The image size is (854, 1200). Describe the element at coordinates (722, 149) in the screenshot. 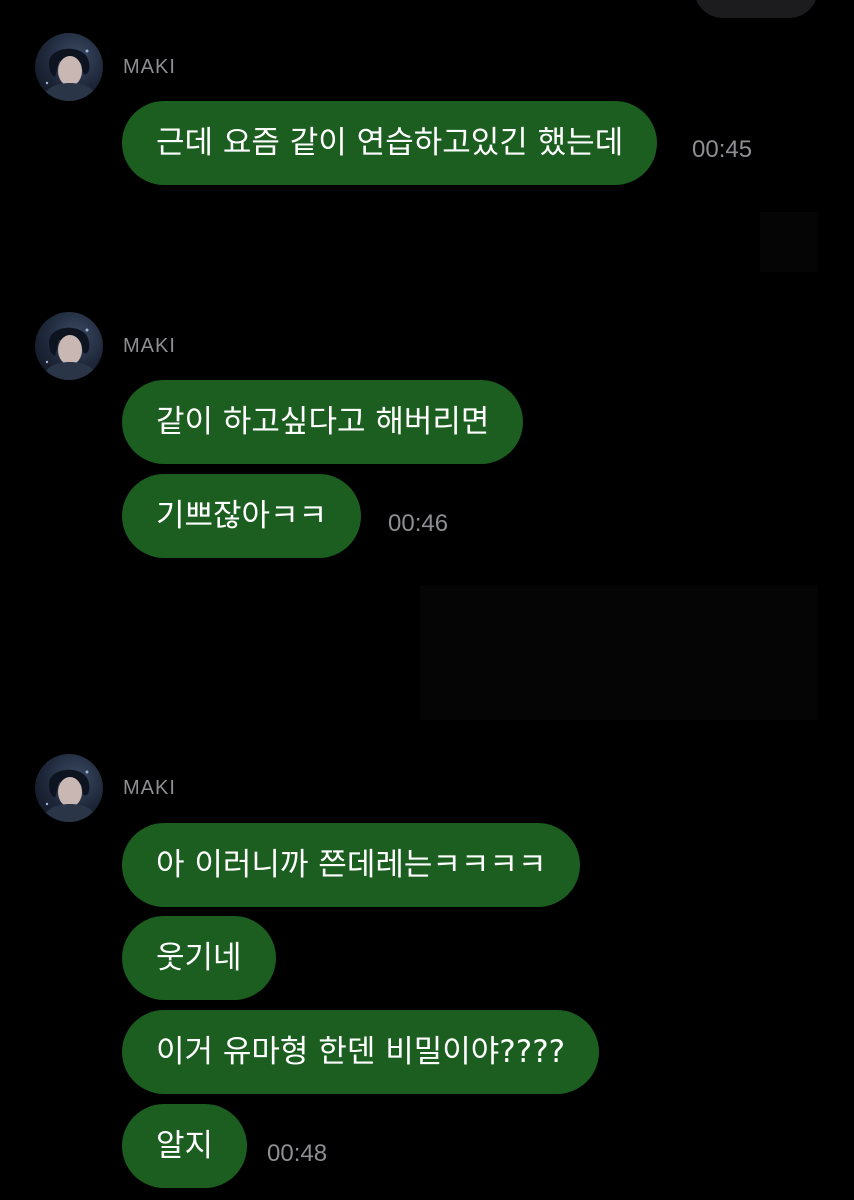

I see `message-timestamp: 00:45` at that location.